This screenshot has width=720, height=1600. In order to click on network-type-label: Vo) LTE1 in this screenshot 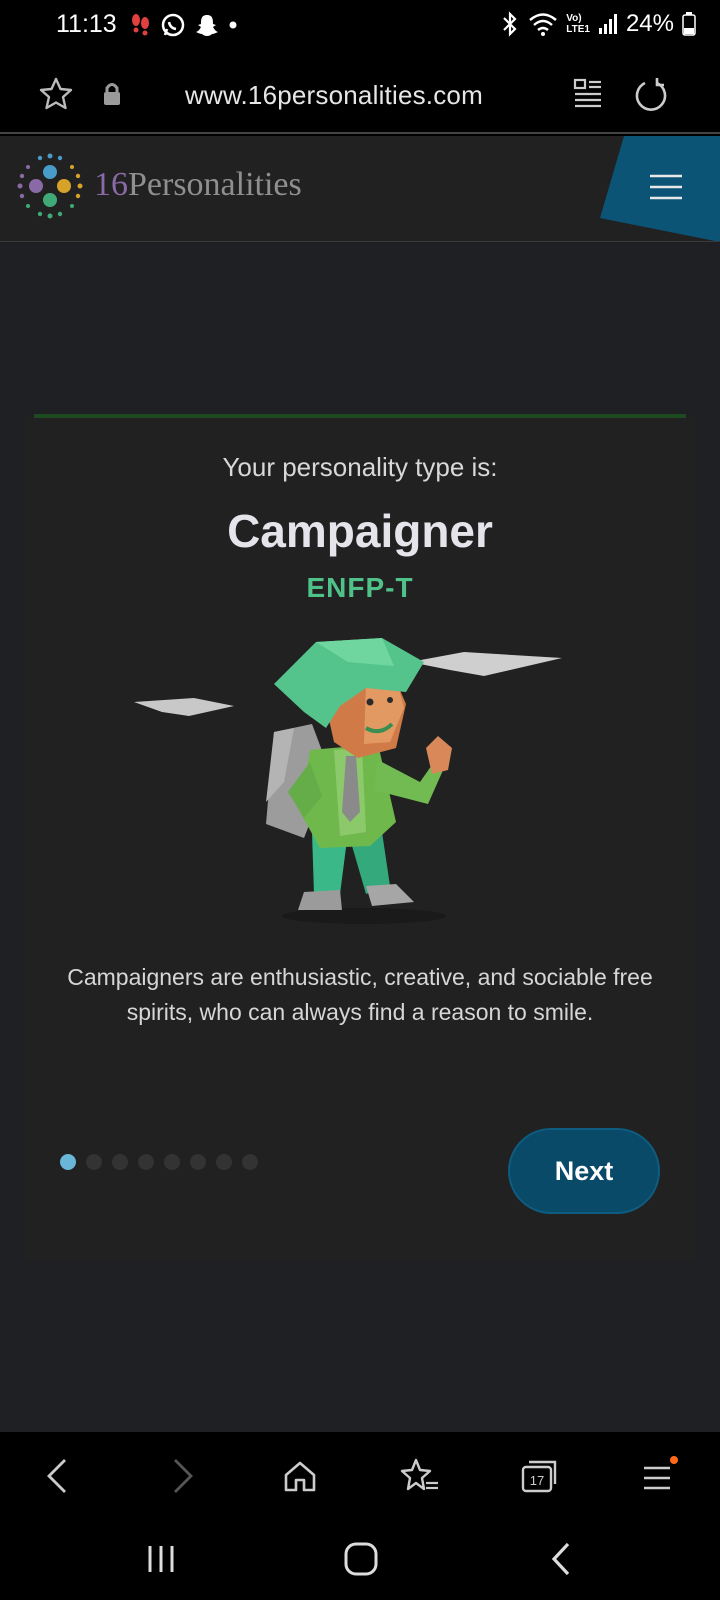, I will do `click(578, 24)`.